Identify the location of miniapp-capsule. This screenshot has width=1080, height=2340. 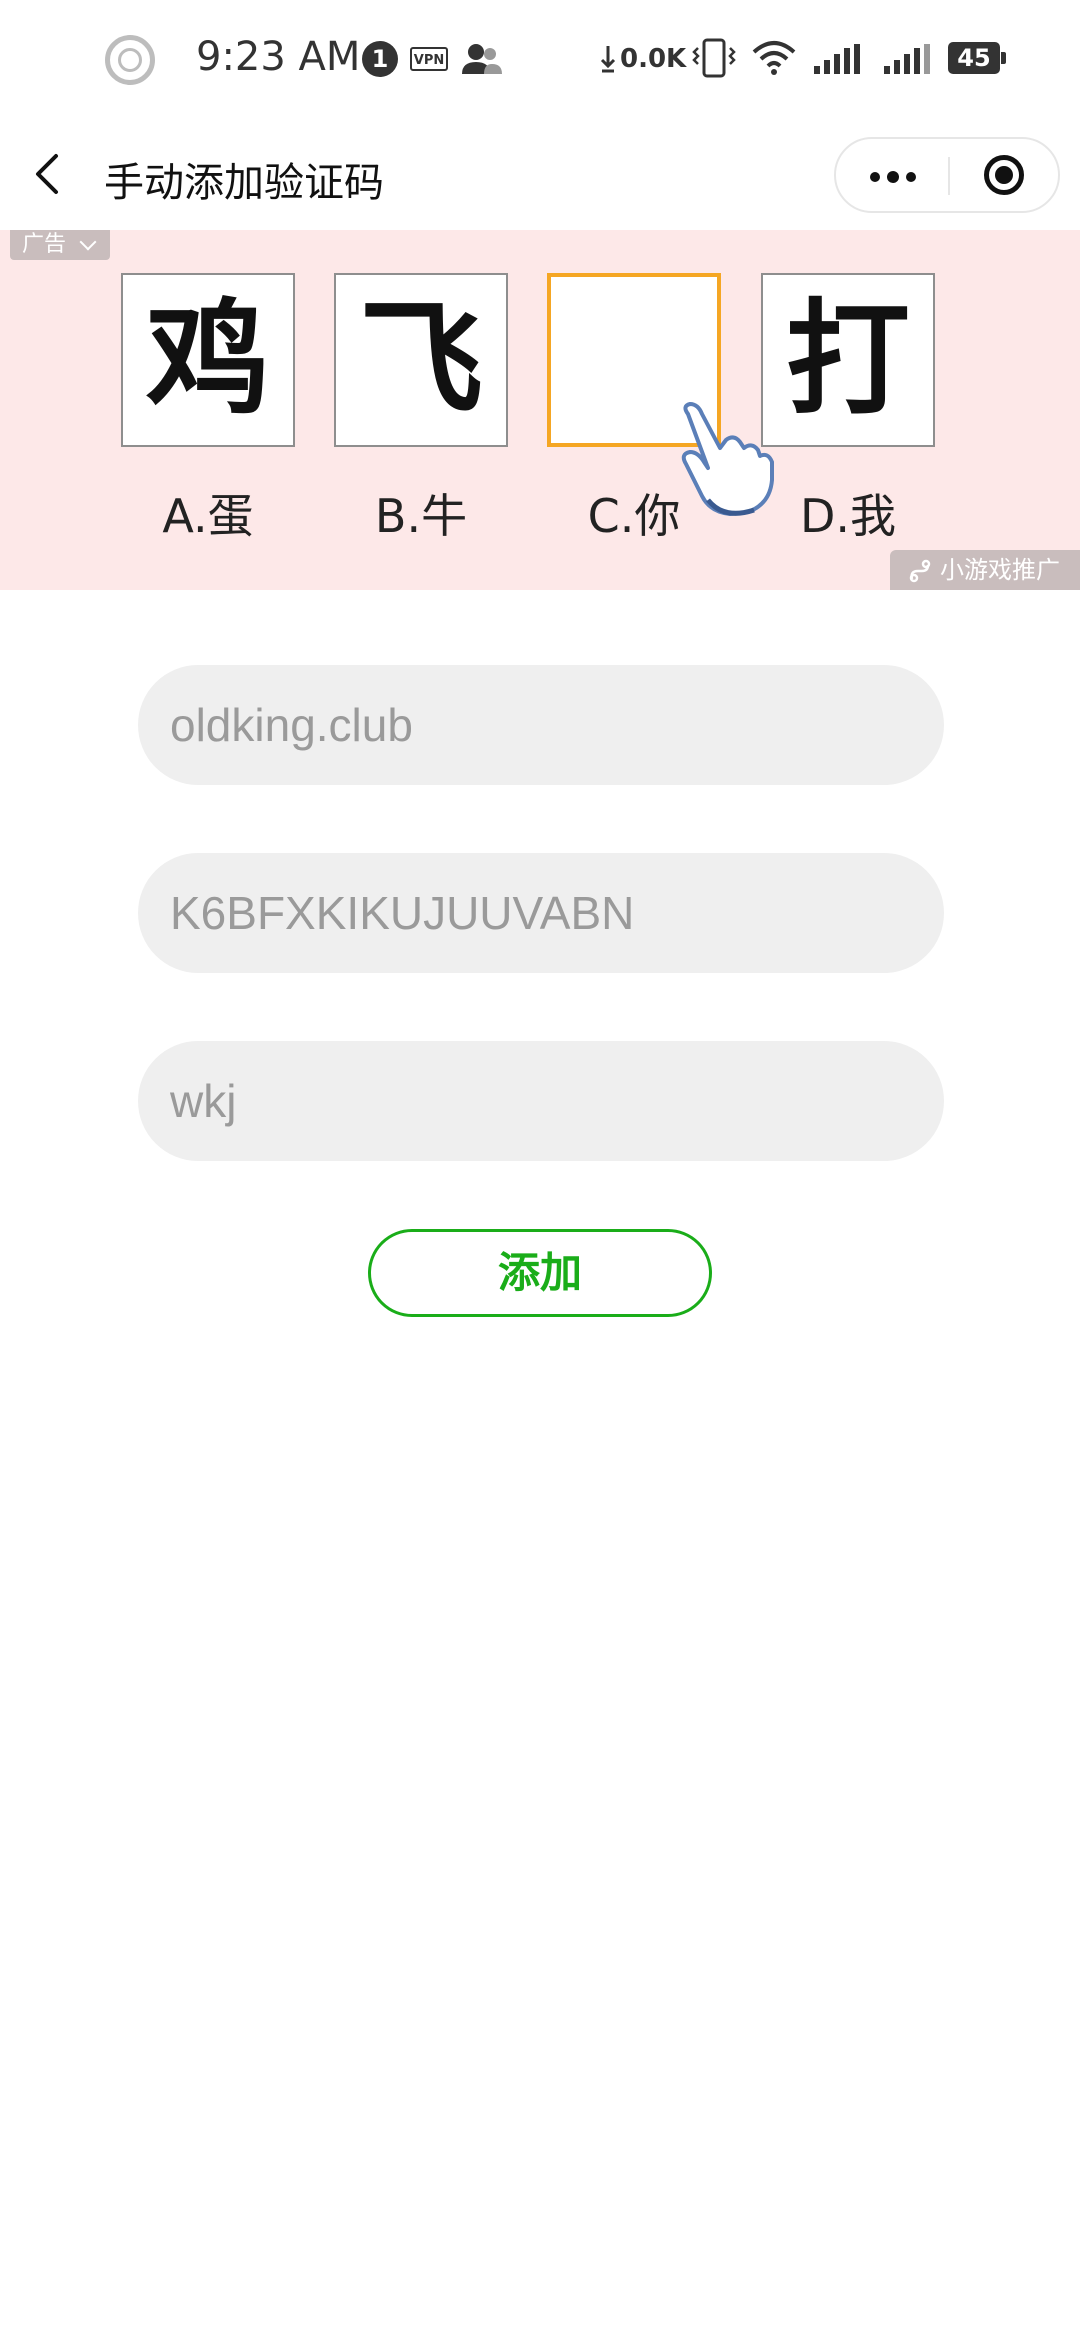
(947, 175).